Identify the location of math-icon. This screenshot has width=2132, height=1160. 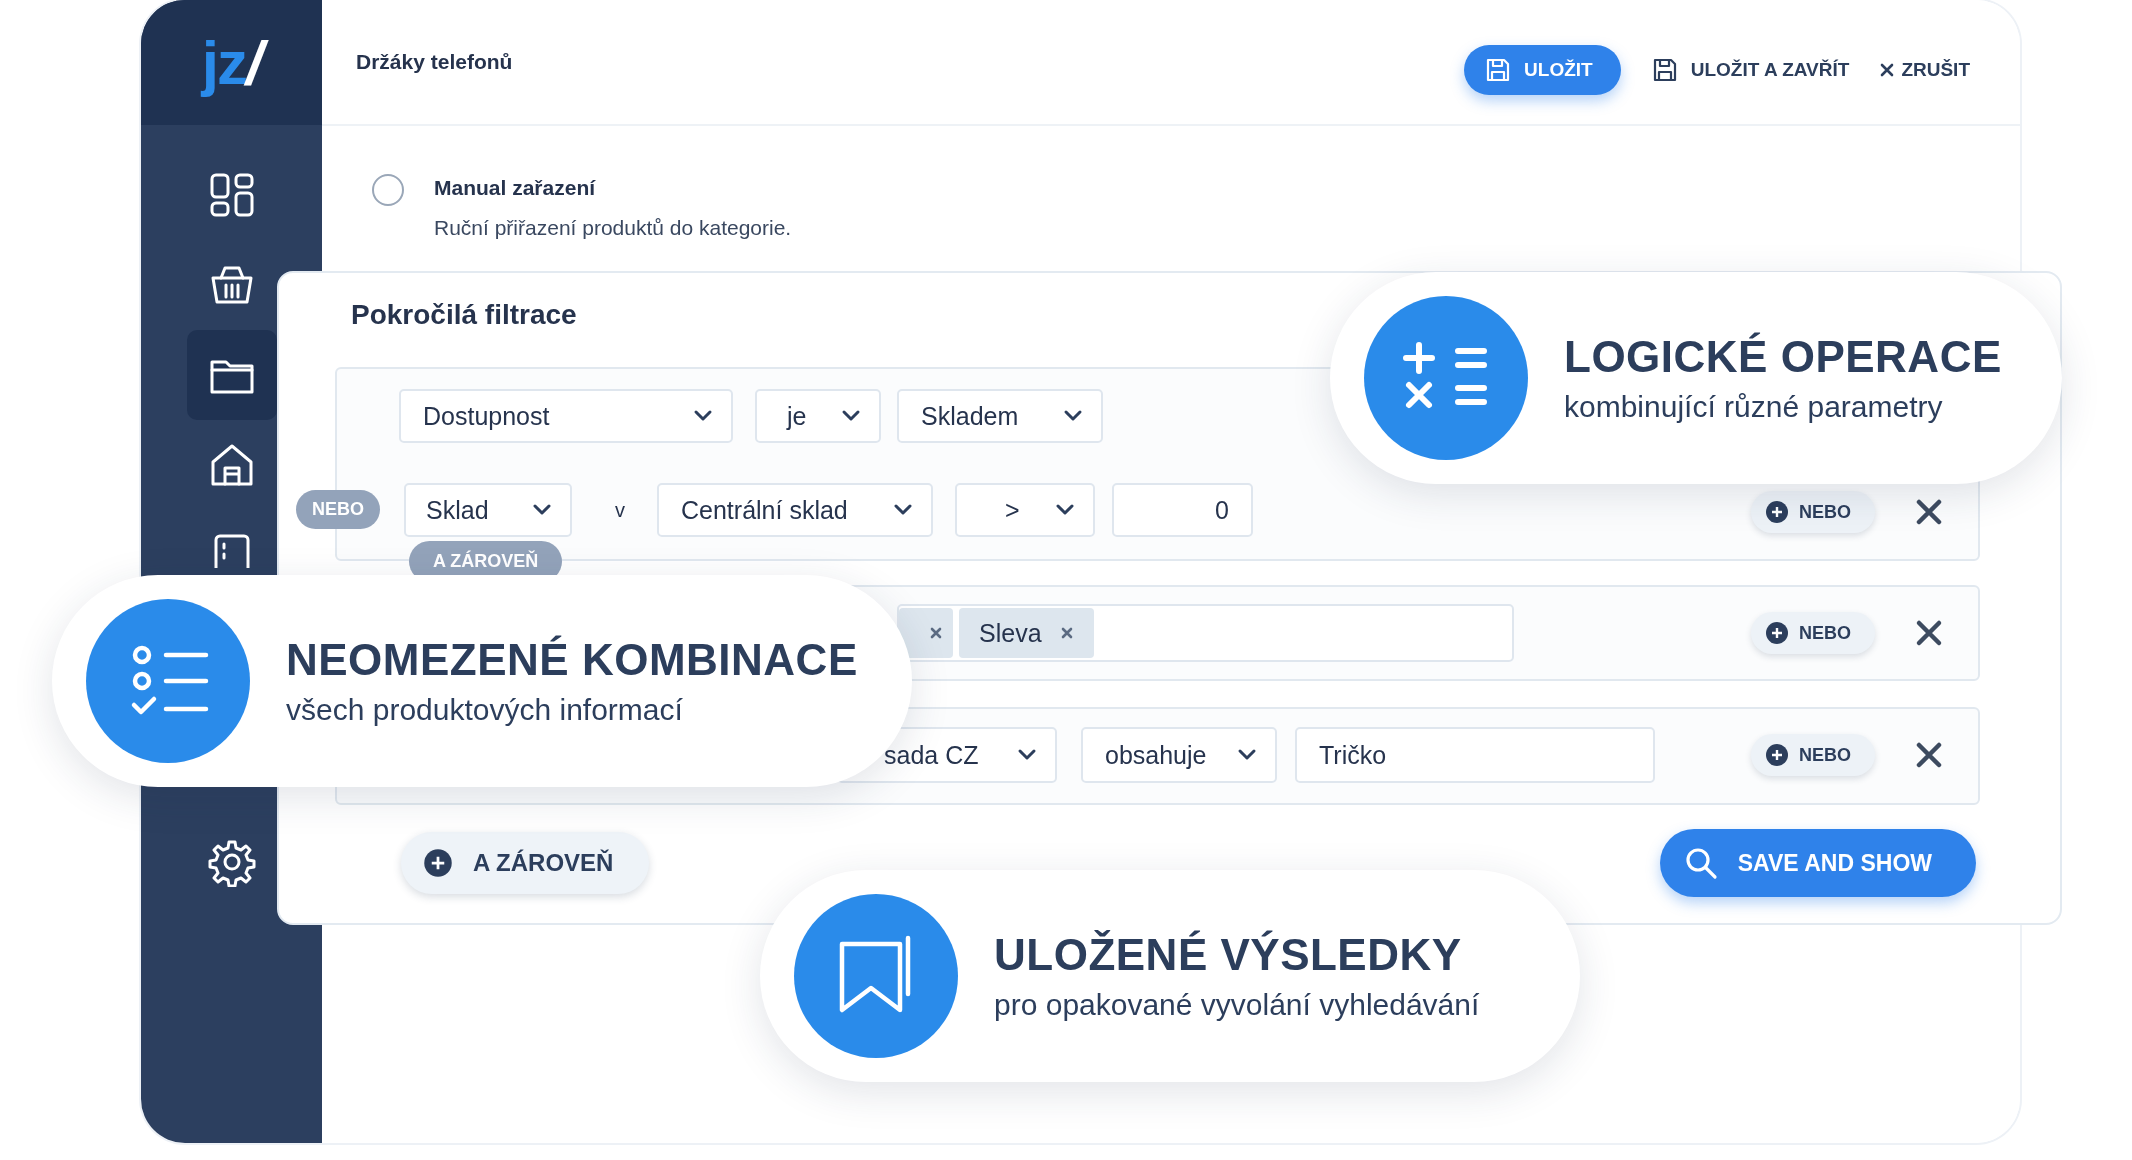
(1446, 378).